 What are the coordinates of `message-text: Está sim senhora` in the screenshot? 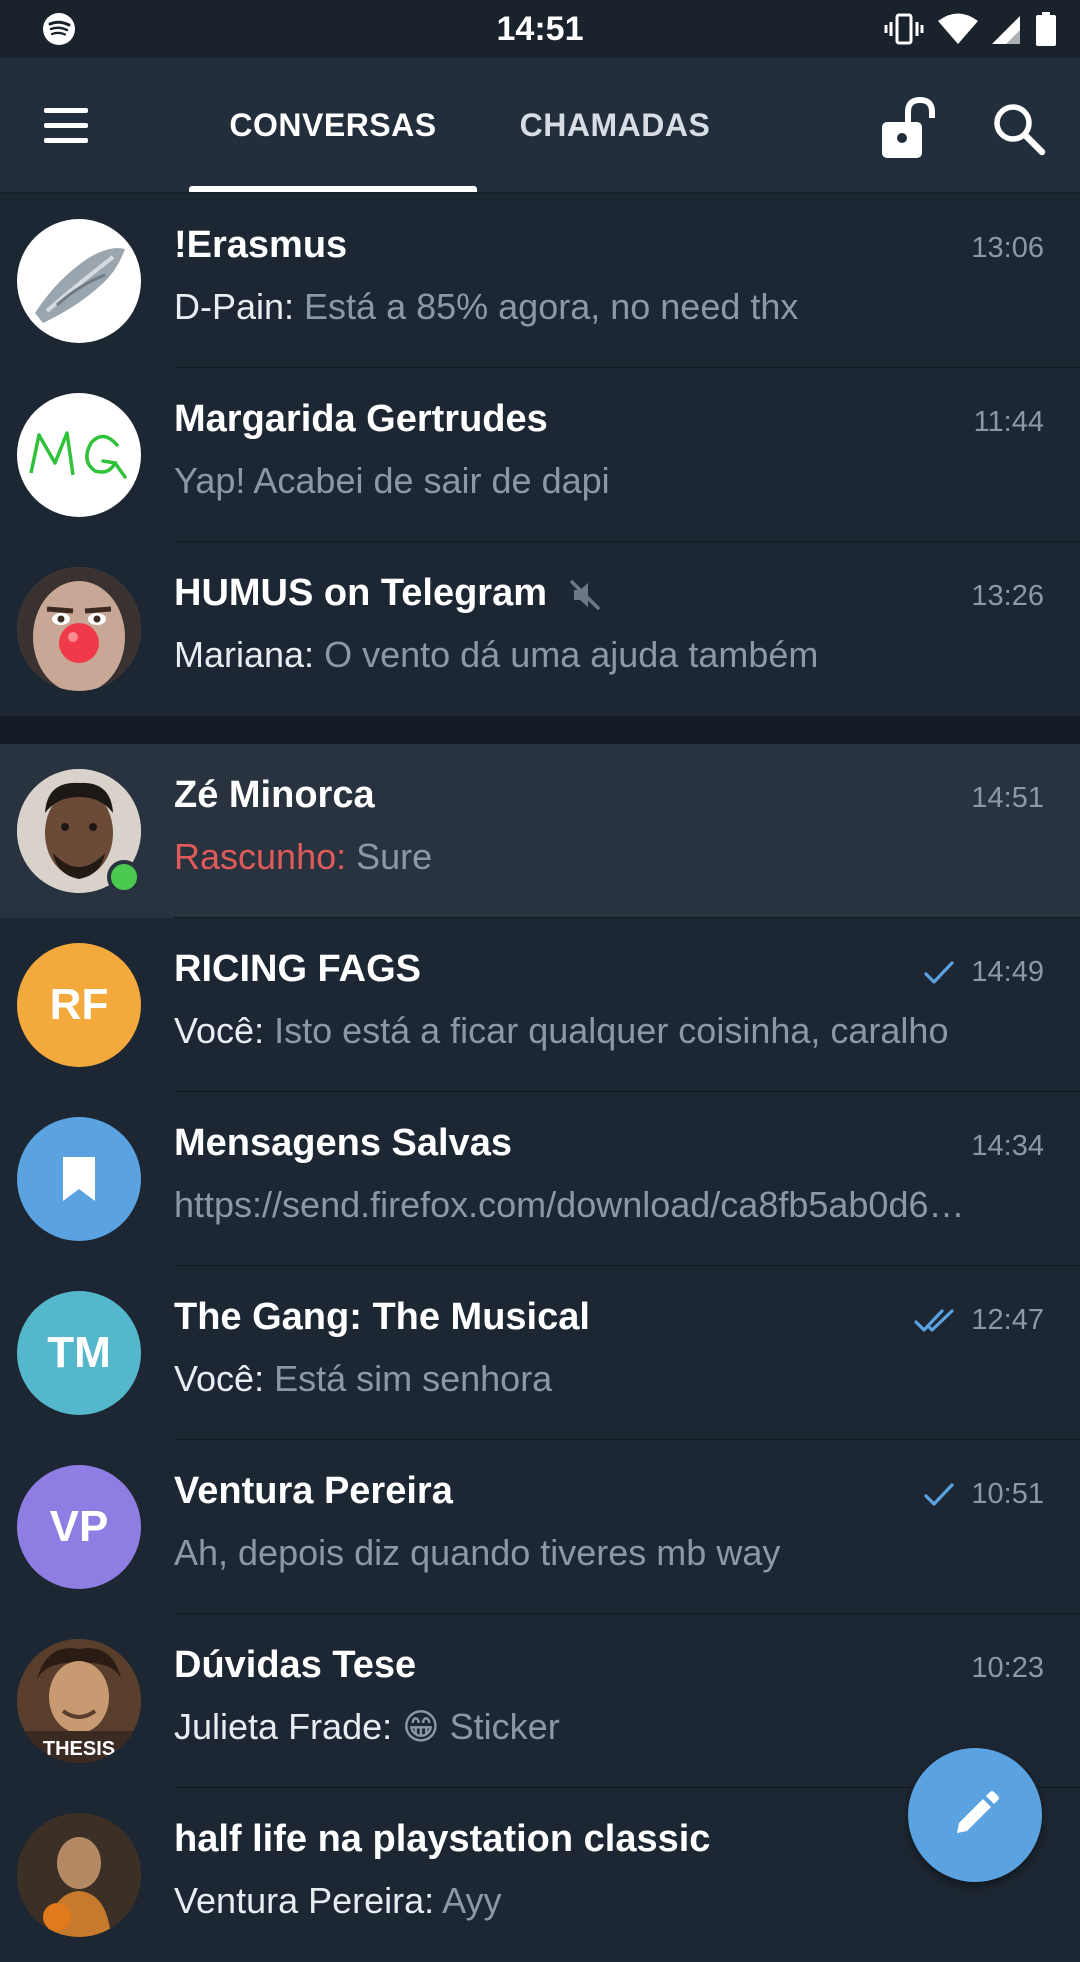 It's located at (413, 1378).